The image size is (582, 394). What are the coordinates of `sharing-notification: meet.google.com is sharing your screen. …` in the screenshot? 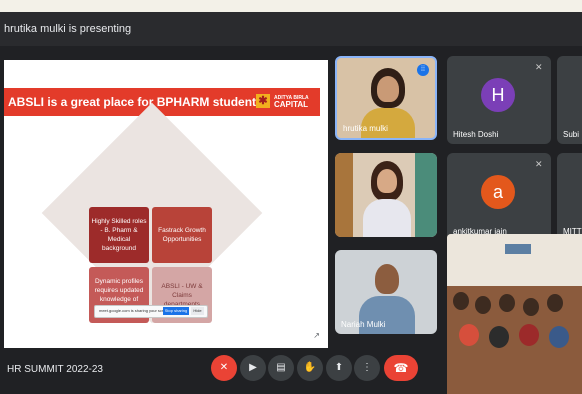 It's located at (151, 311).